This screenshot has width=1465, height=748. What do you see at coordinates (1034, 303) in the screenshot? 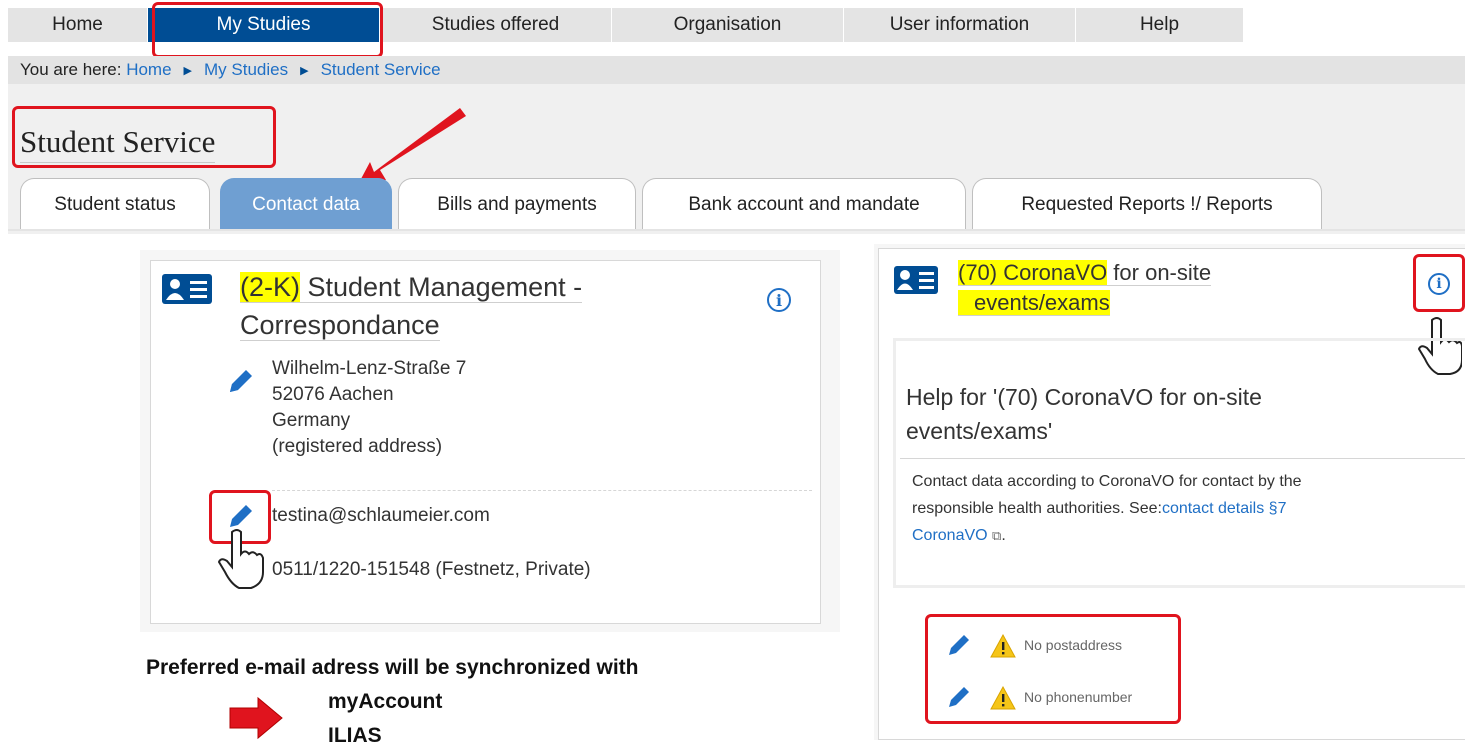
I see `right-card-title-line2: events/exams` at bounding box center [1034, 303].